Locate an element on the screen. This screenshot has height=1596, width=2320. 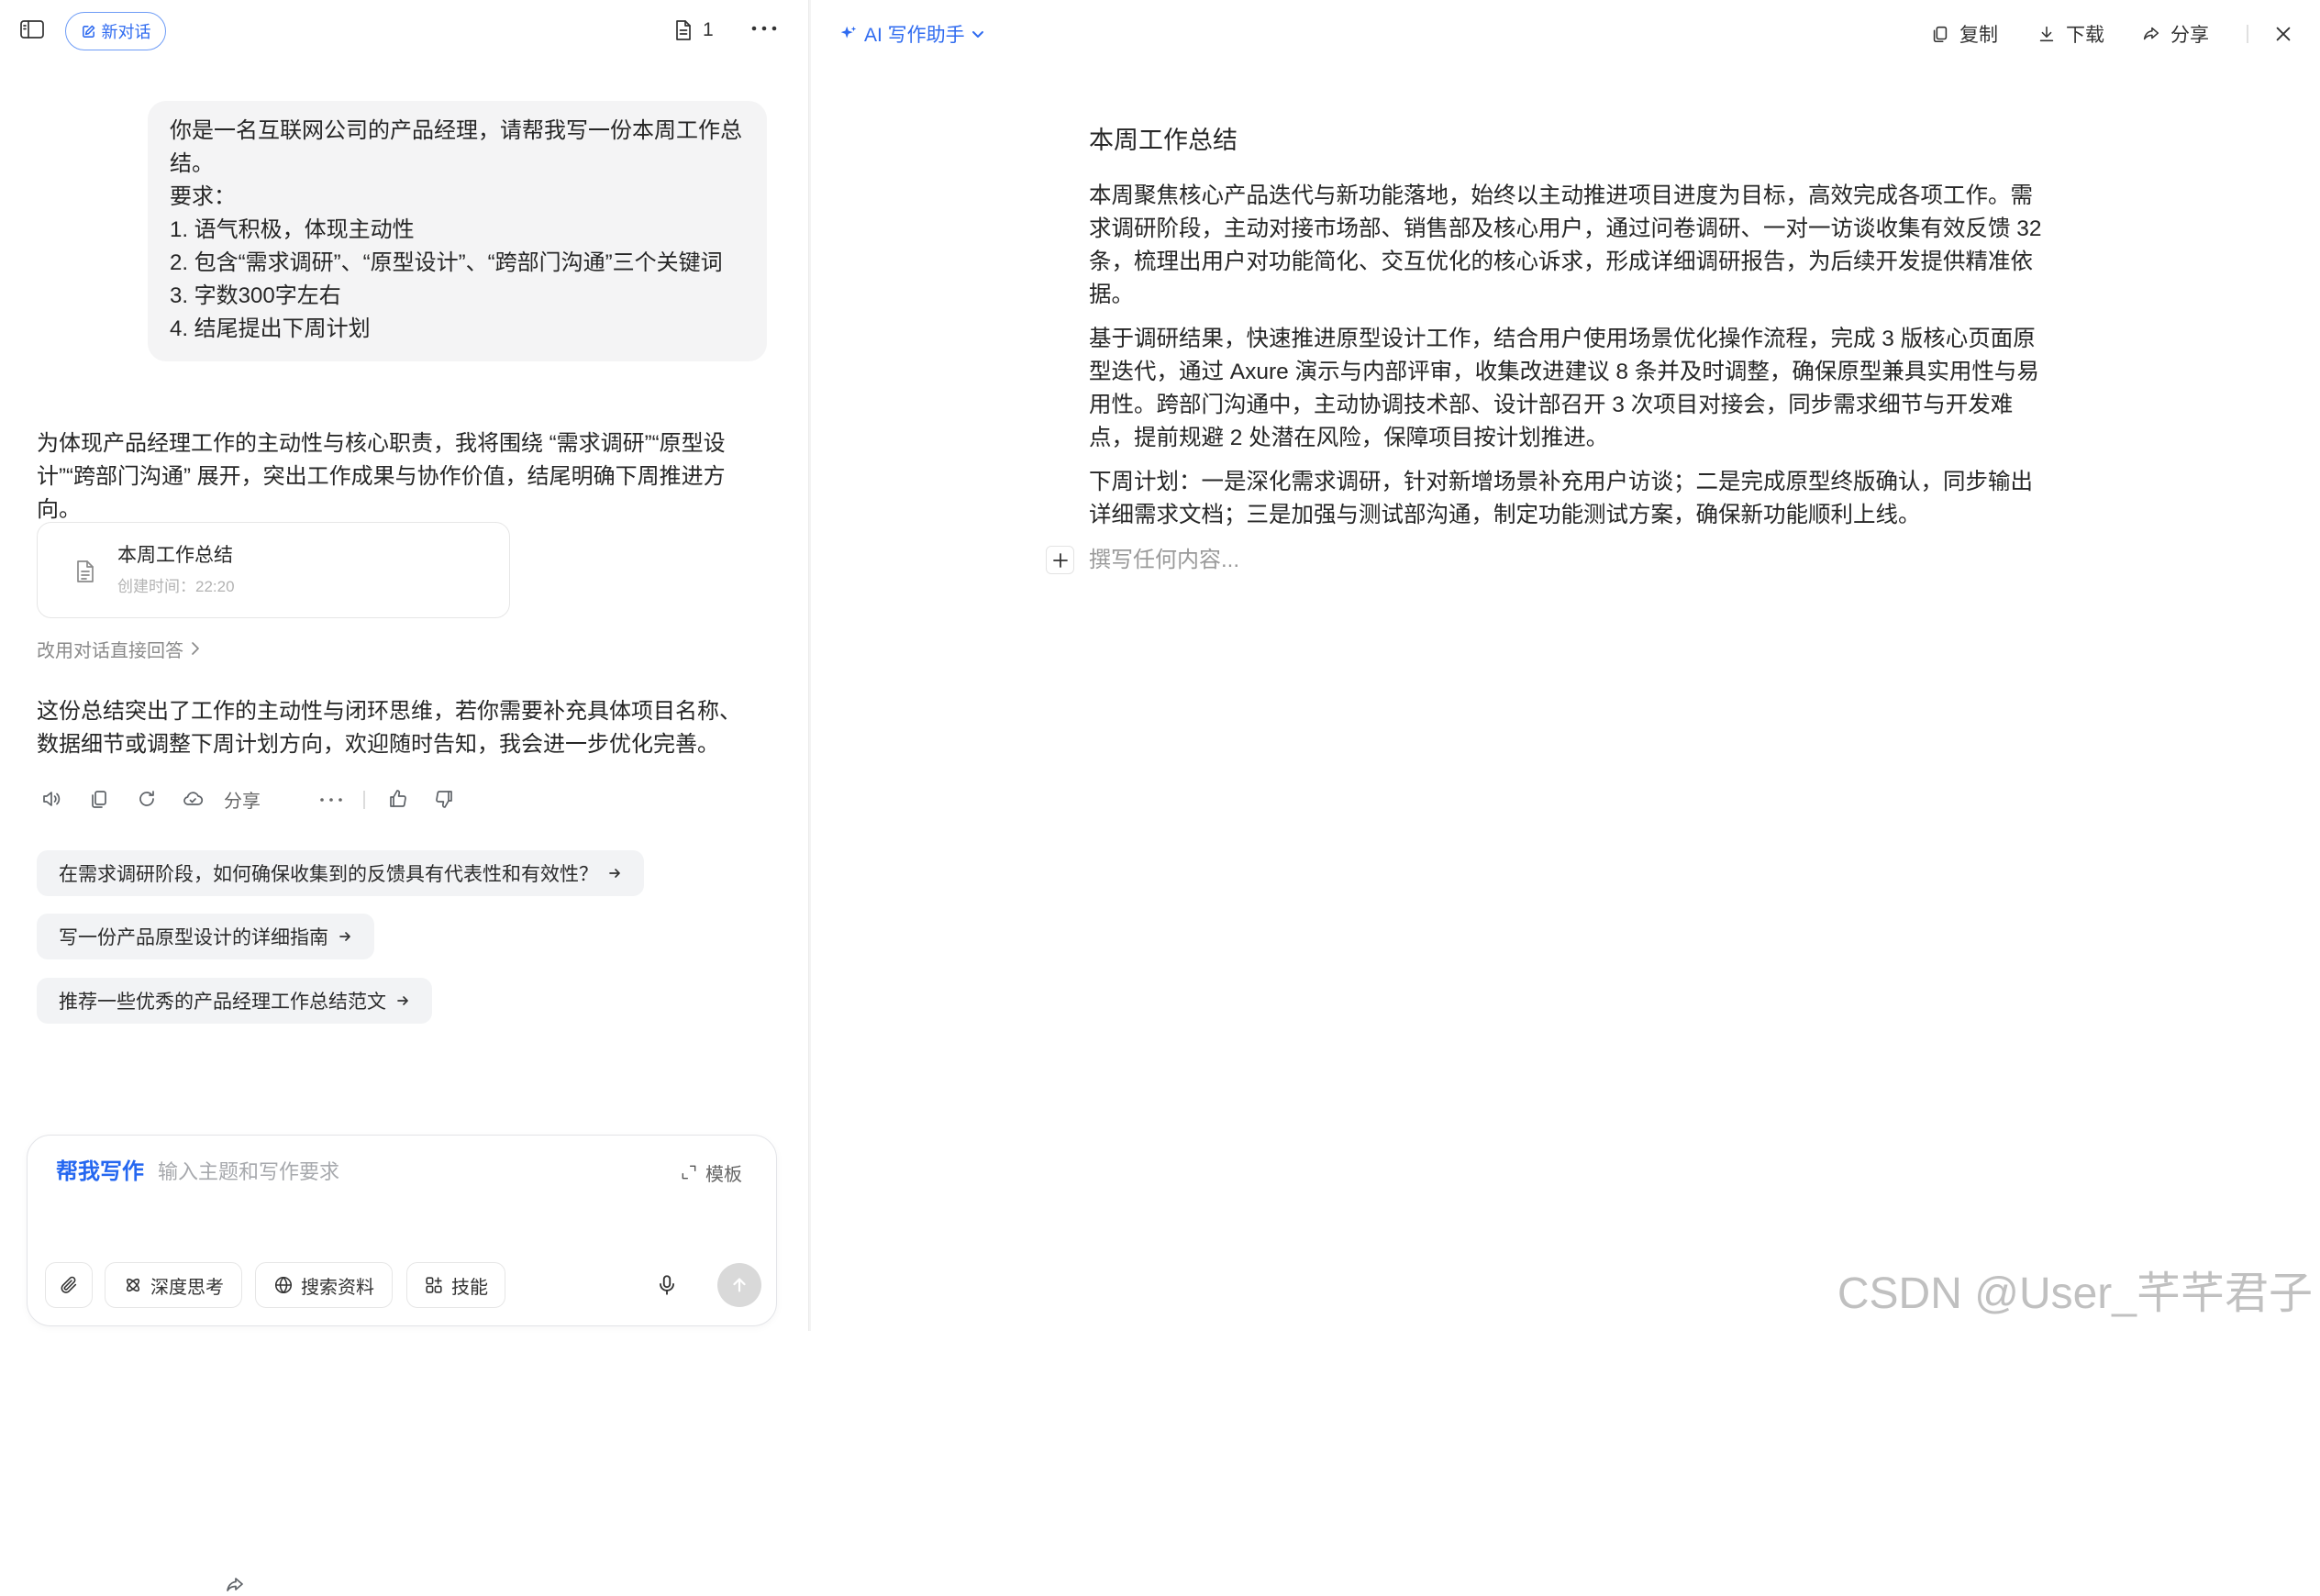
documents-button: 1 is located at coordinates (693, 30).